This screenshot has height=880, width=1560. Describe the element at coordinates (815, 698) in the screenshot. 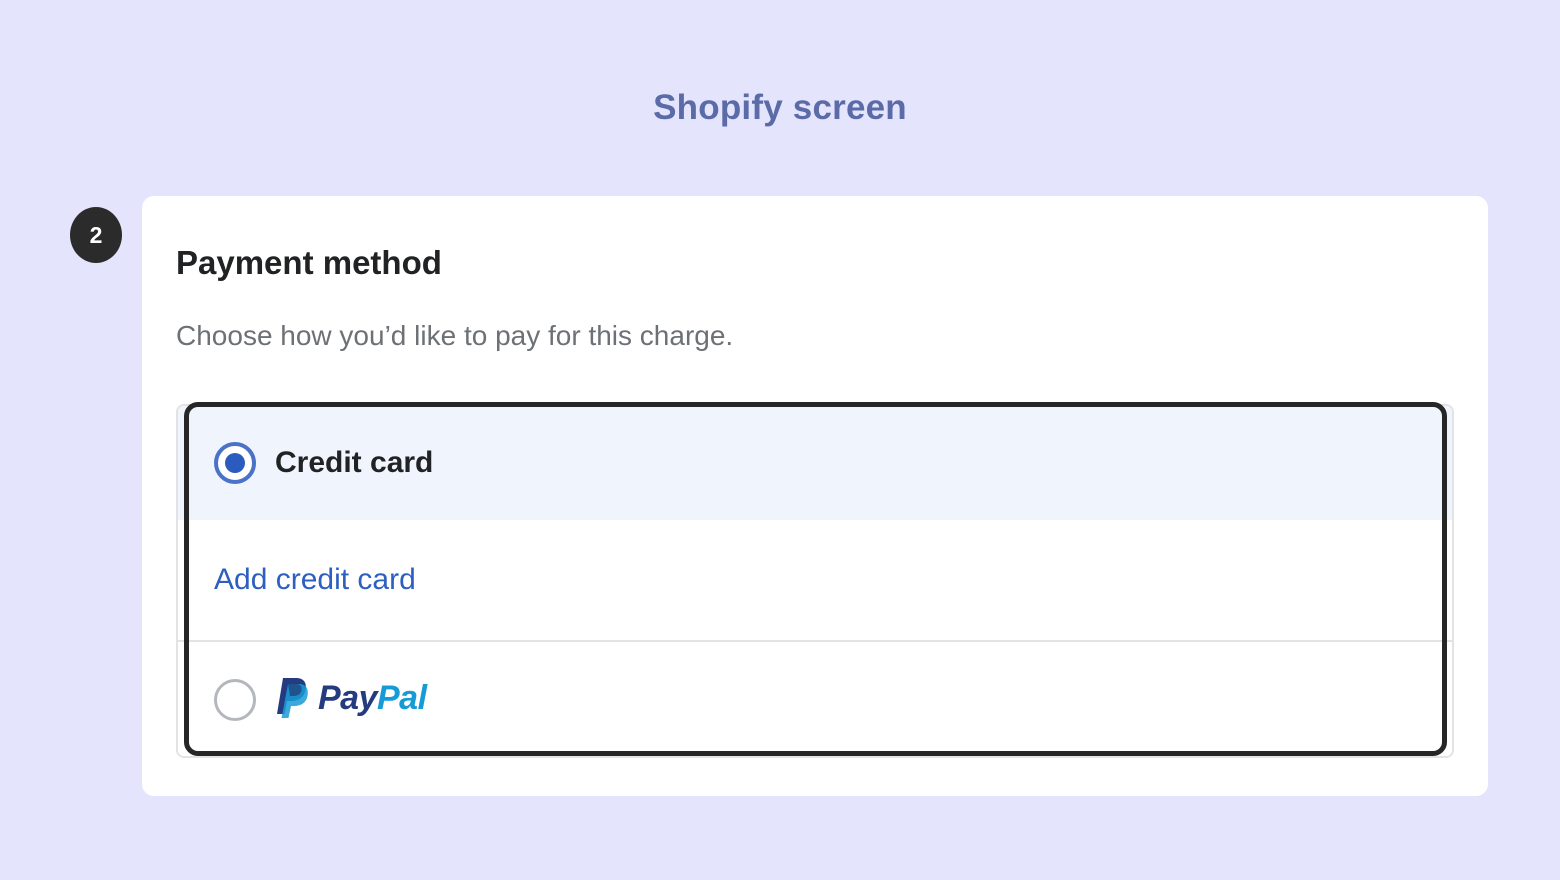

I see `option-paypal: PayPal` at that location.